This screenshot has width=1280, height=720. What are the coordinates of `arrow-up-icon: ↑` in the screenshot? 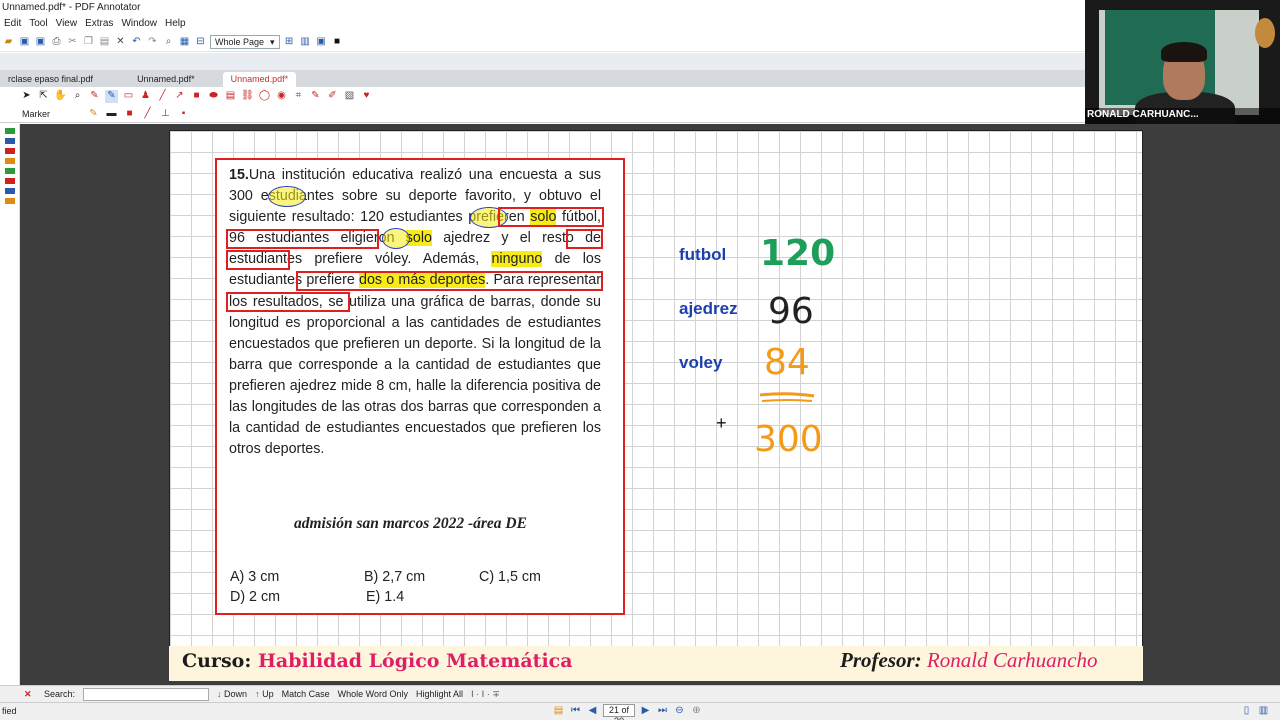 It's located at (257, 694).